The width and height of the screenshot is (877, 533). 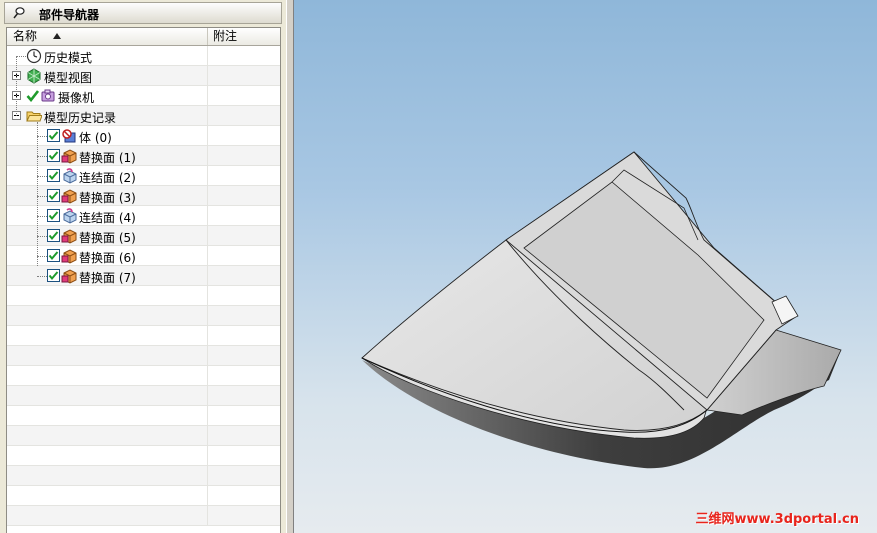 What do you see at coordinates (34, 76) in the screenshot?
I see `model-view-icon` at bounding box center [34, 76].